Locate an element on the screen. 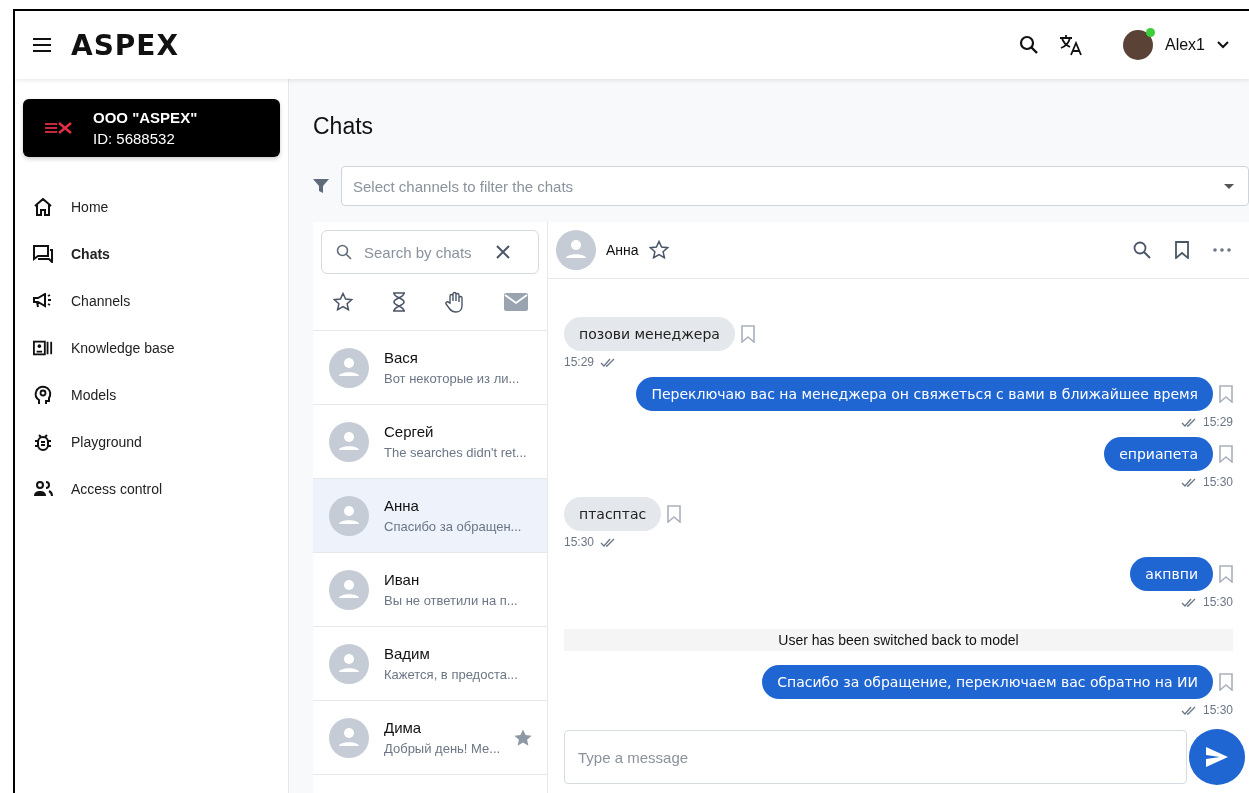 This screenshot has height=793, width=1249. nav-item: Models is located at coordinates (151, 394).